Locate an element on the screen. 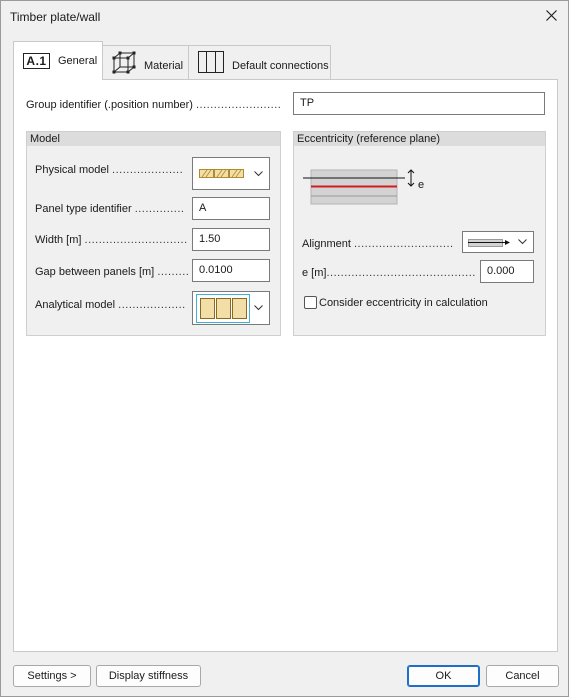 The image size is (569, 697). tab-general: A.1 General is located at coordinates (58, 60).